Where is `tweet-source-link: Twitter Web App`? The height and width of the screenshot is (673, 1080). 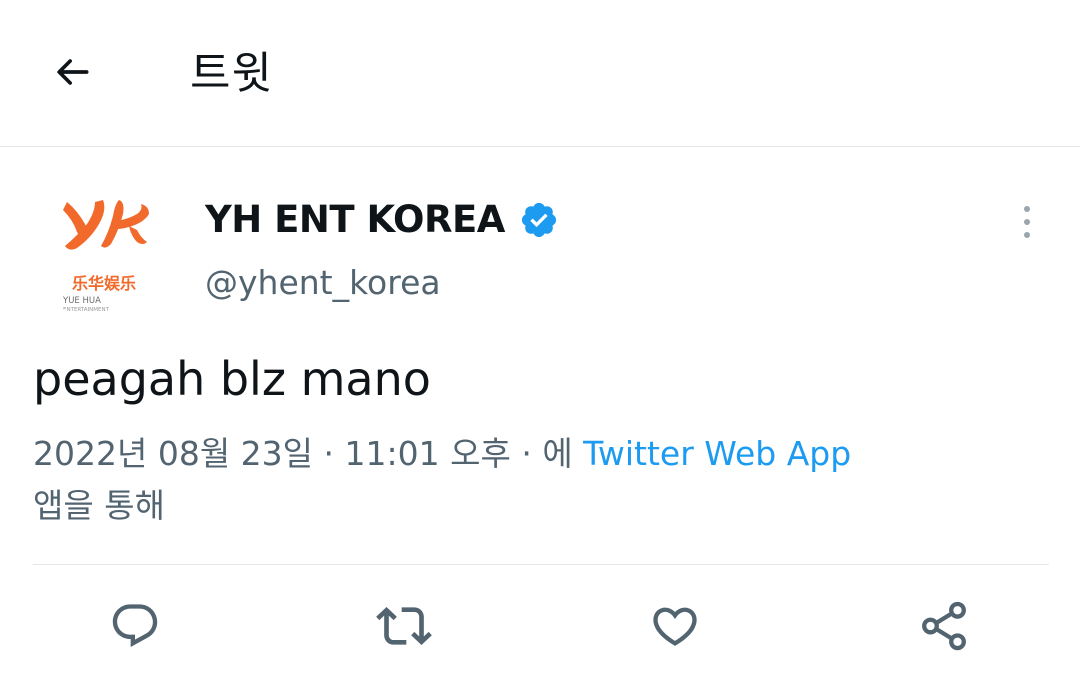 tweet-source-link: Twitter Web App is located at coordinates (717, 453).